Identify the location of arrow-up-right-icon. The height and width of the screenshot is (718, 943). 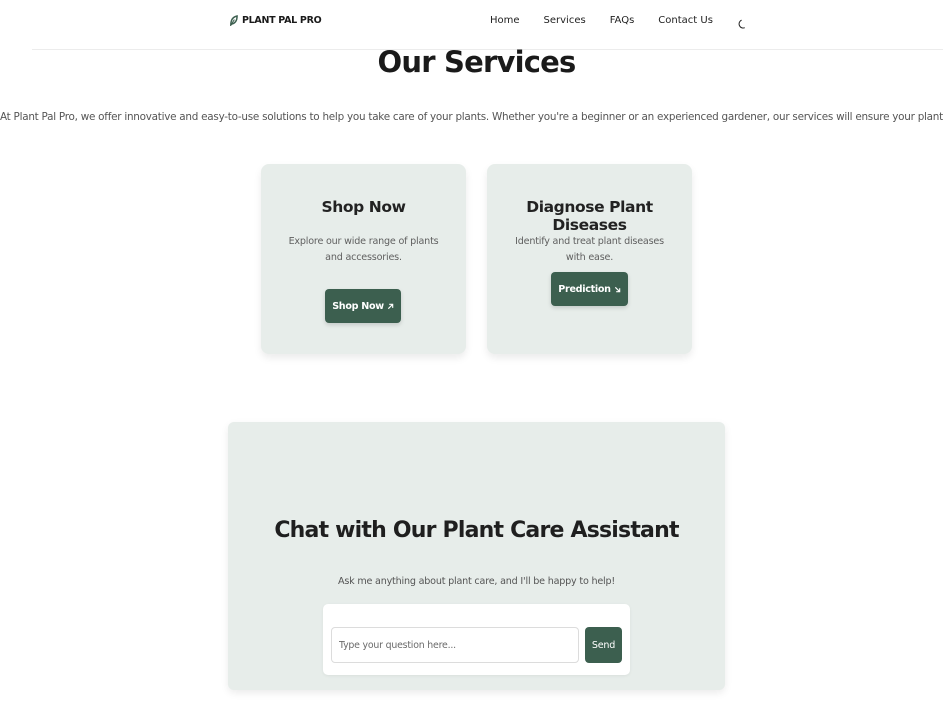
(390, 306).